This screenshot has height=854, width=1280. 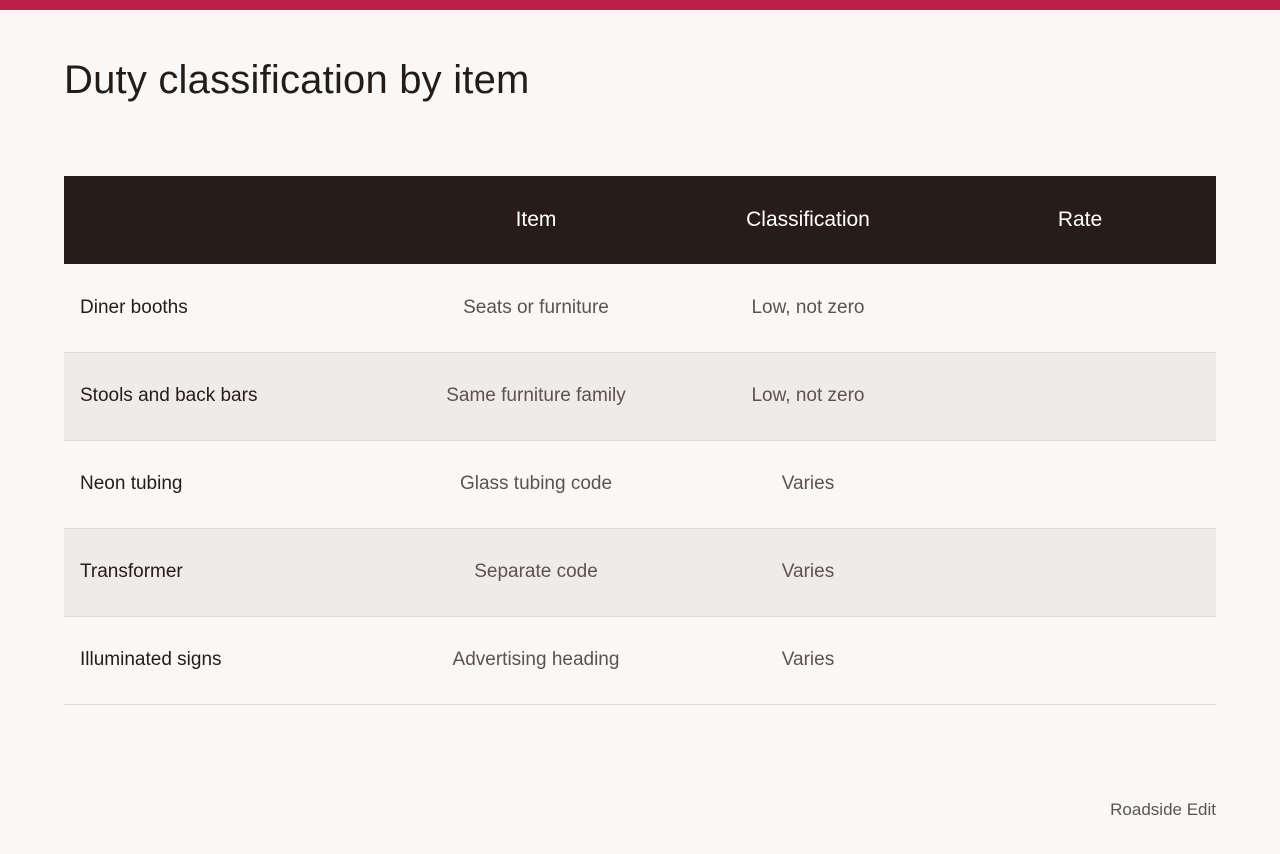 I want to click on row-name-cell: Stools and back bars, so click(x=169, y=395).